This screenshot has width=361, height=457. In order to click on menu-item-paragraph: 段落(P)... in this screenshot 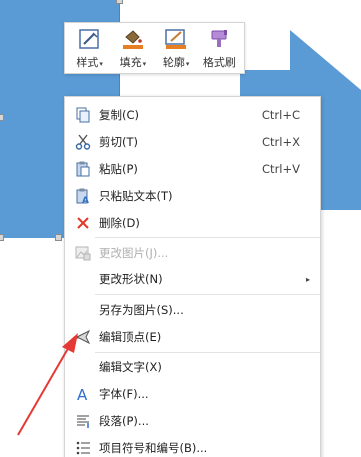, I will do `click(192, 421)`.